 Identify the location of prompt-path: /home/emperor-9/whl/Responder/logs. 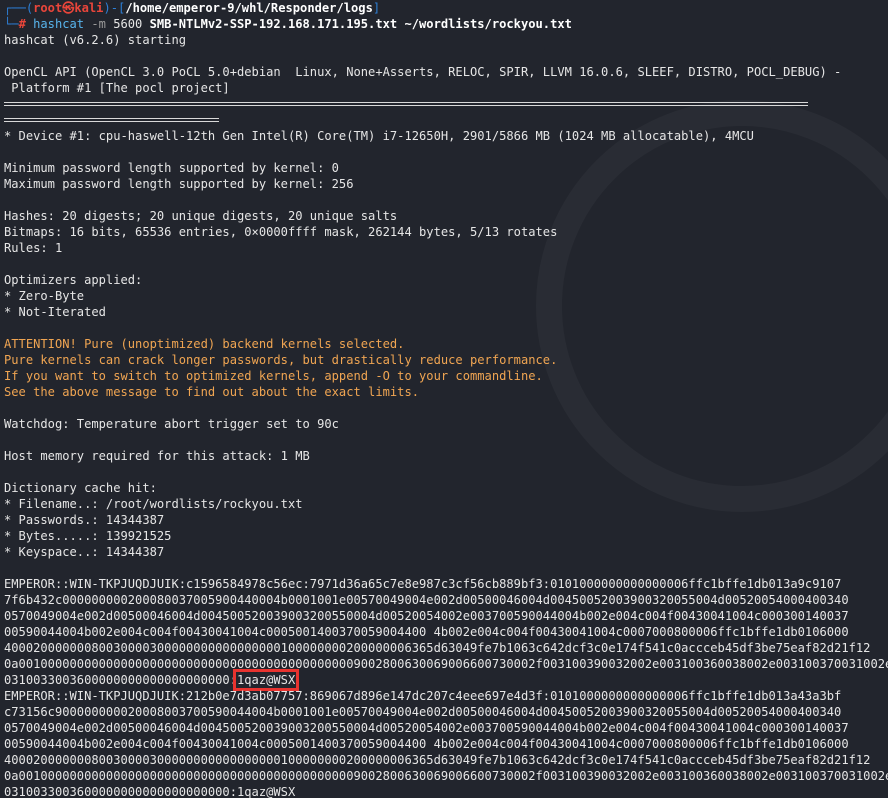
(249, 8).